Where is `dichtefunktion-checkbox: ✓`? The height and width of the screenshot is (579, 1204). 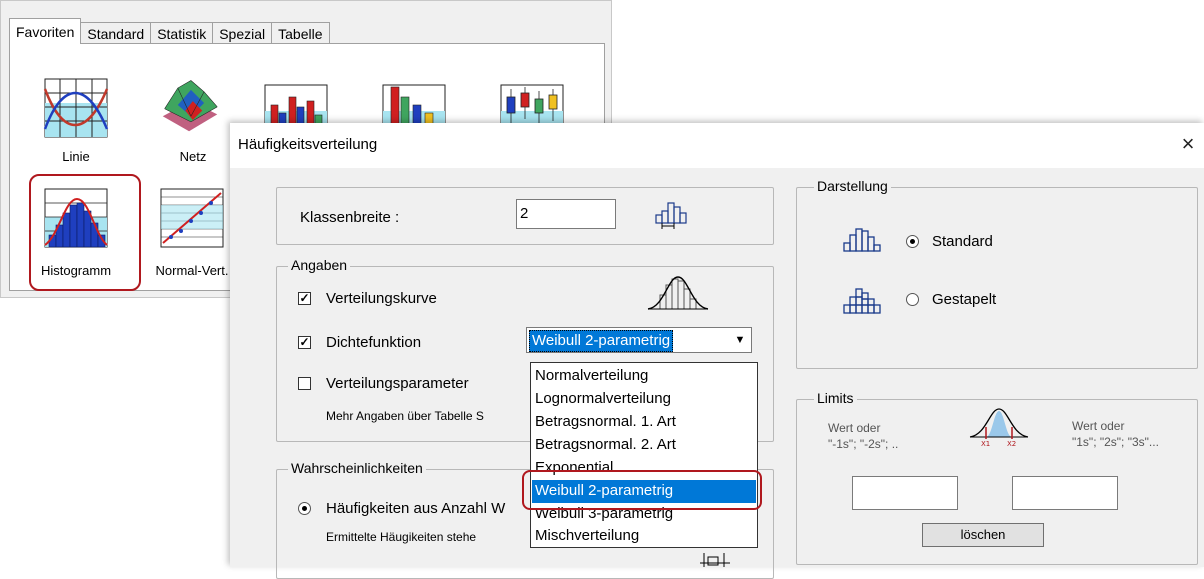 dichtefunktion-checkbox: ✓ is located at coordinates (304, 342).